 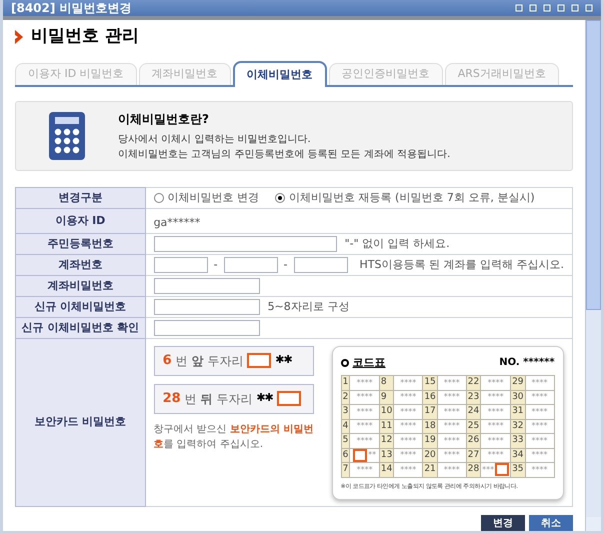 I want to click on page-heading: 비밀번호 관리, so click(x=85, y=36).